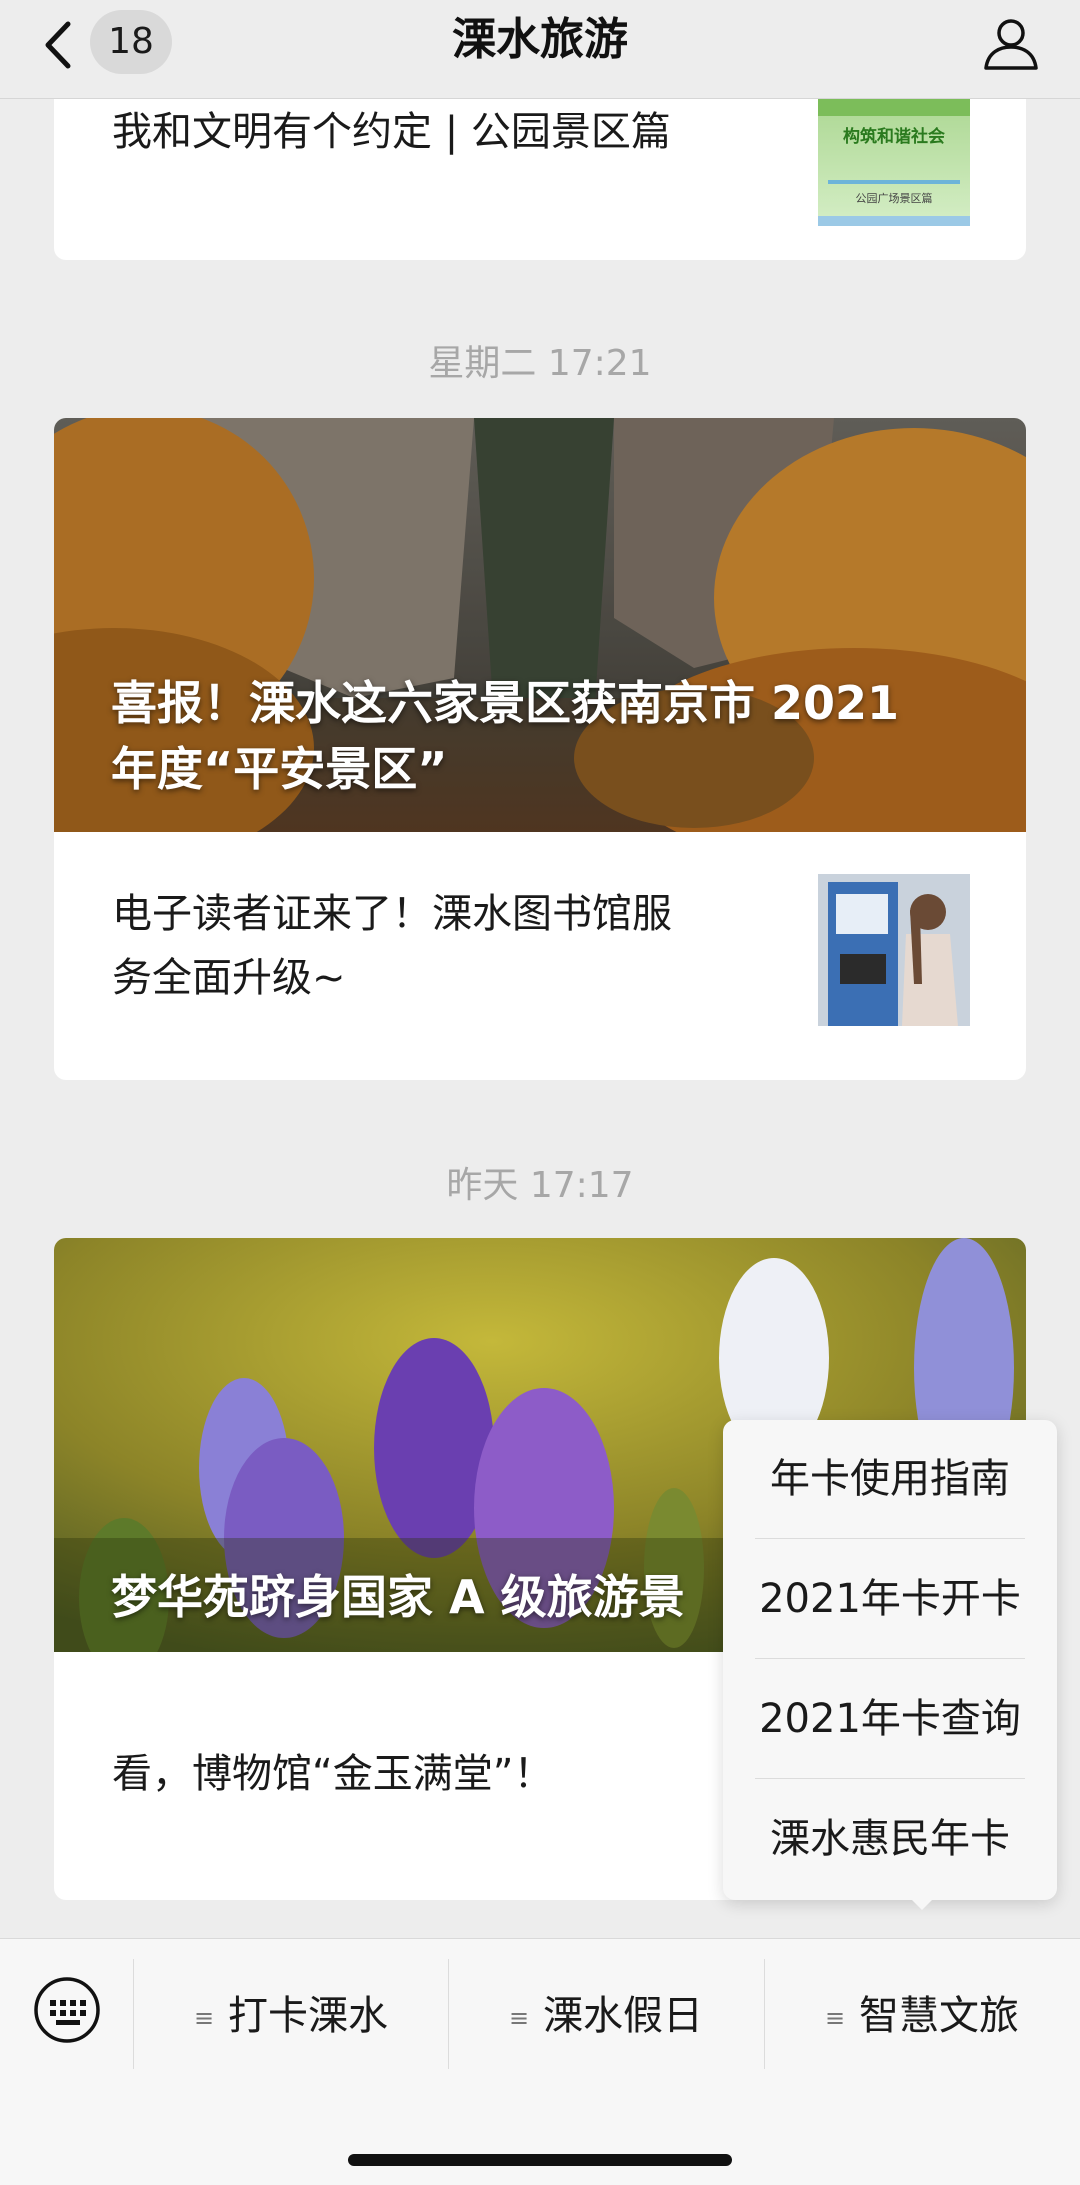  Describe the element at coordinates (540, 39) in the screenshot. I see `page-title: 溧水旅游` at that location.